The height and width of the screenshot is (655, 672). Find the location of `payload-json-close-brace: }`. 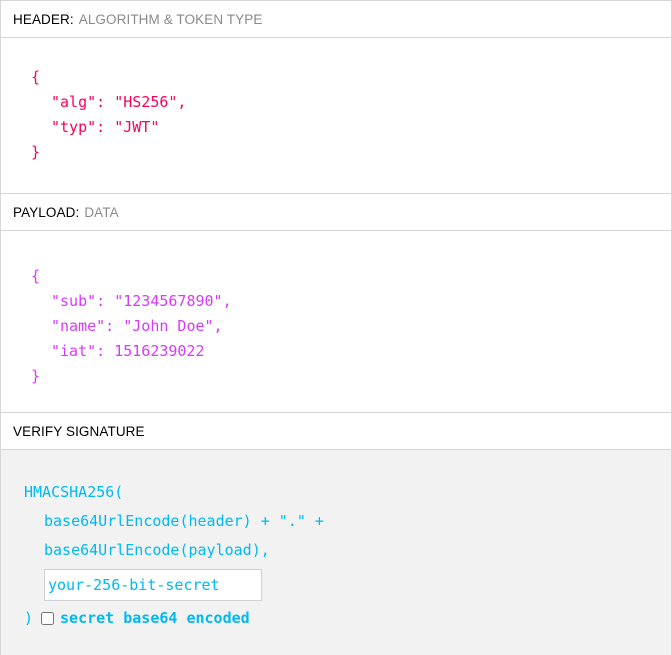

payload-json-close-brace: } is located at coordinates (36, 376).